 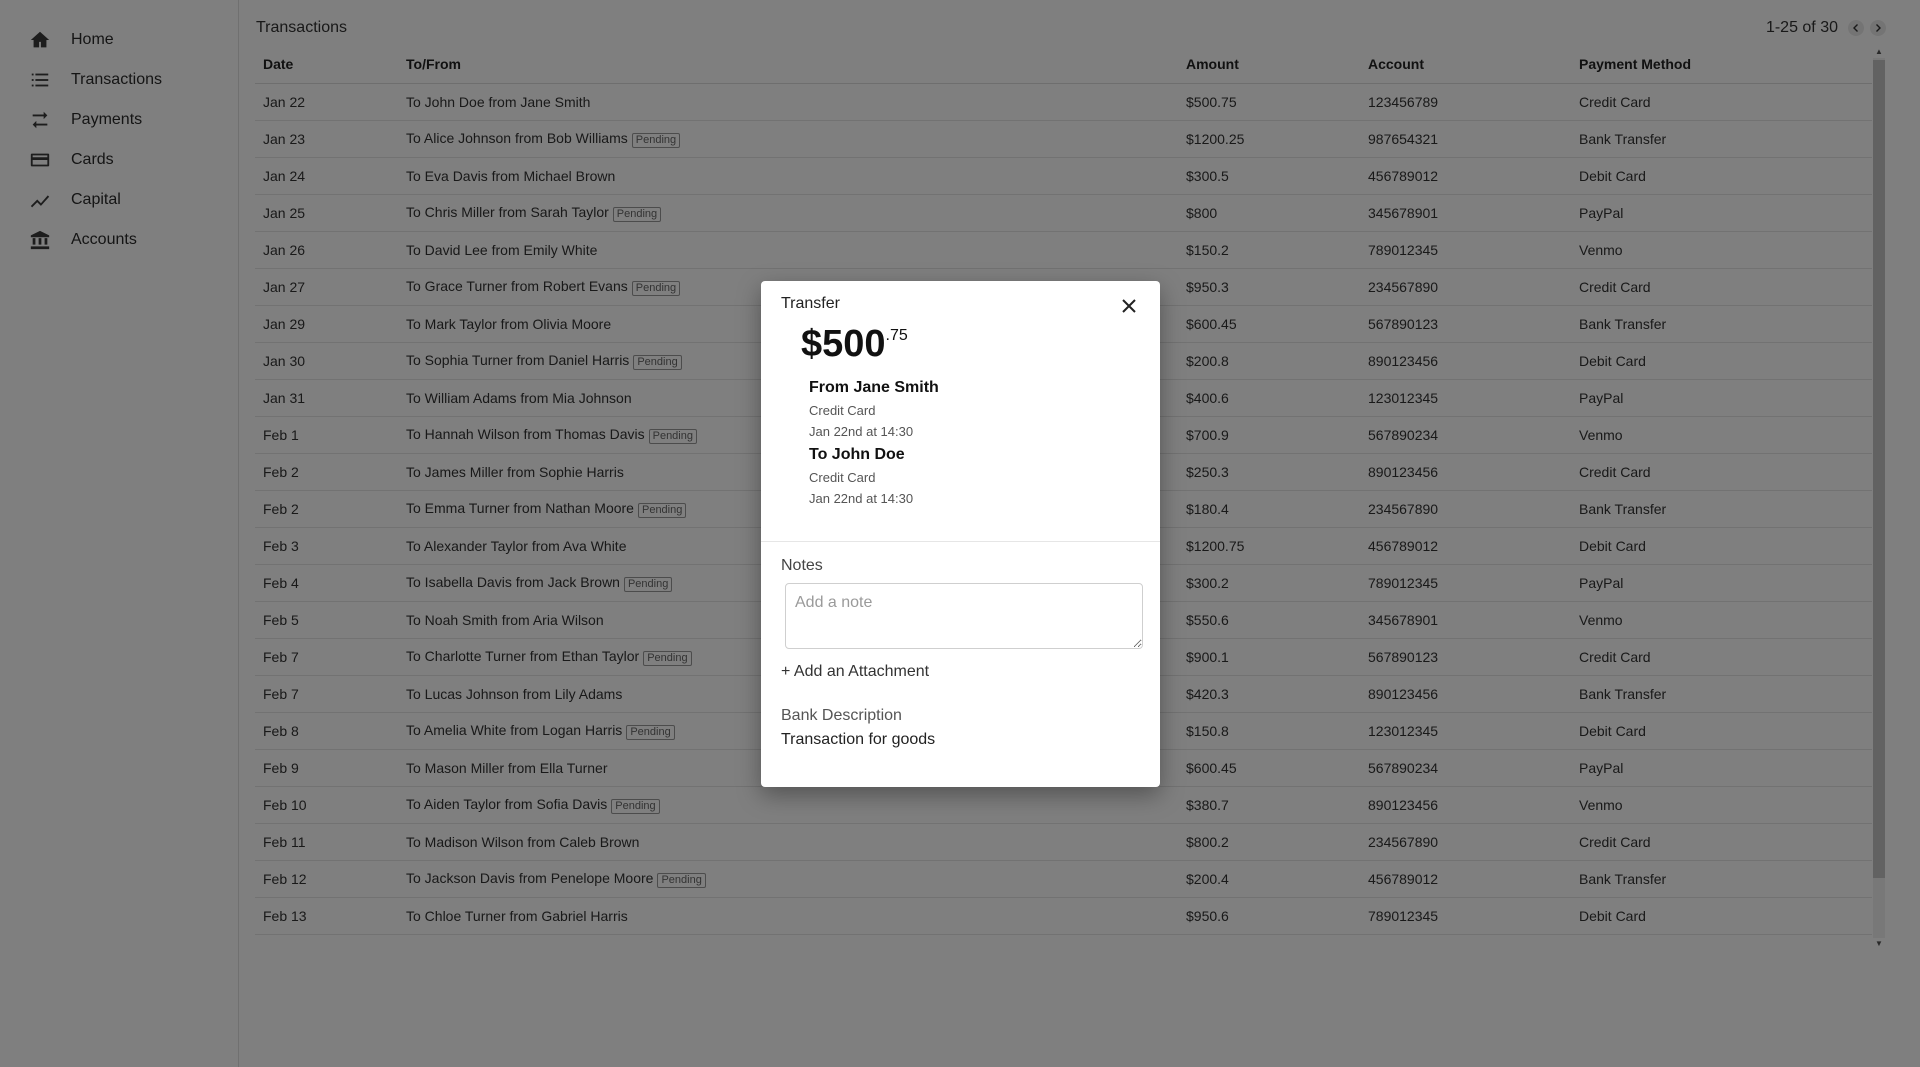 I want to click on transfer-amount: $500.75, so click(x=854, y=344).